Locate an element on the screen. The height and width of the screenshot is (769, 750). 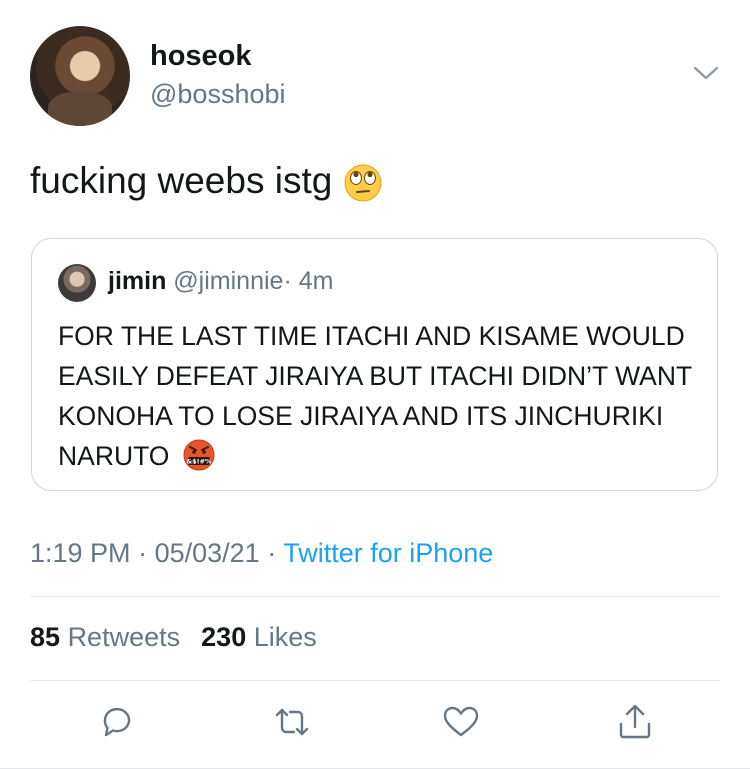
cursing-face-emoji-icon: &$!#% is located at coordinates (199, 455).